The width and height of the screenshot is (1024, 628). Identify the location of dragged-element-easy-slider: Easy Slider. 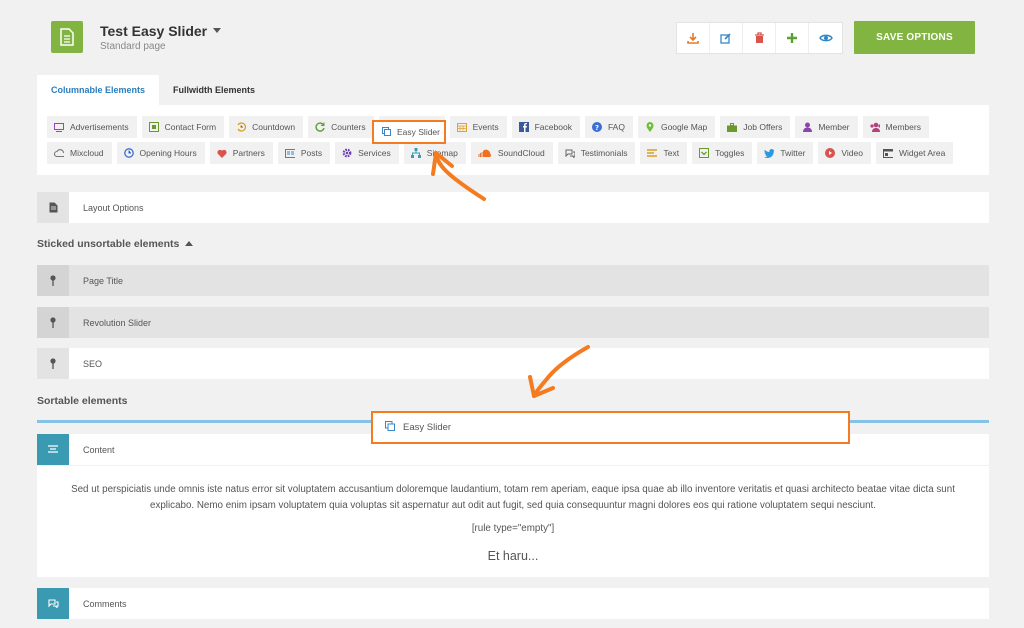
(409, 132).